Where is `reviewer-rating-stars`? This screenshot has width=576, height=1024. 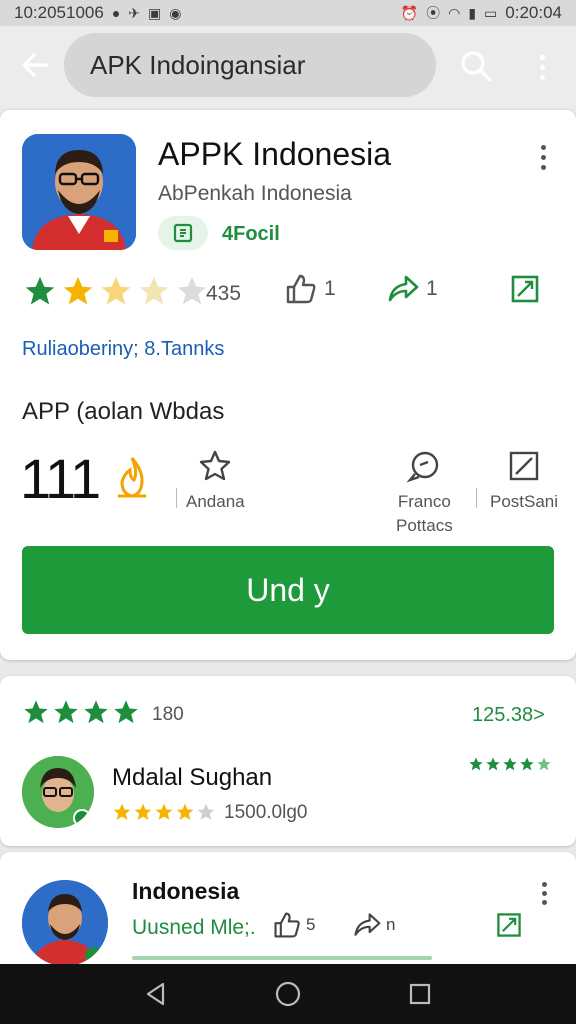 reviewer-rating-stars is located at coordinates (510, 764).